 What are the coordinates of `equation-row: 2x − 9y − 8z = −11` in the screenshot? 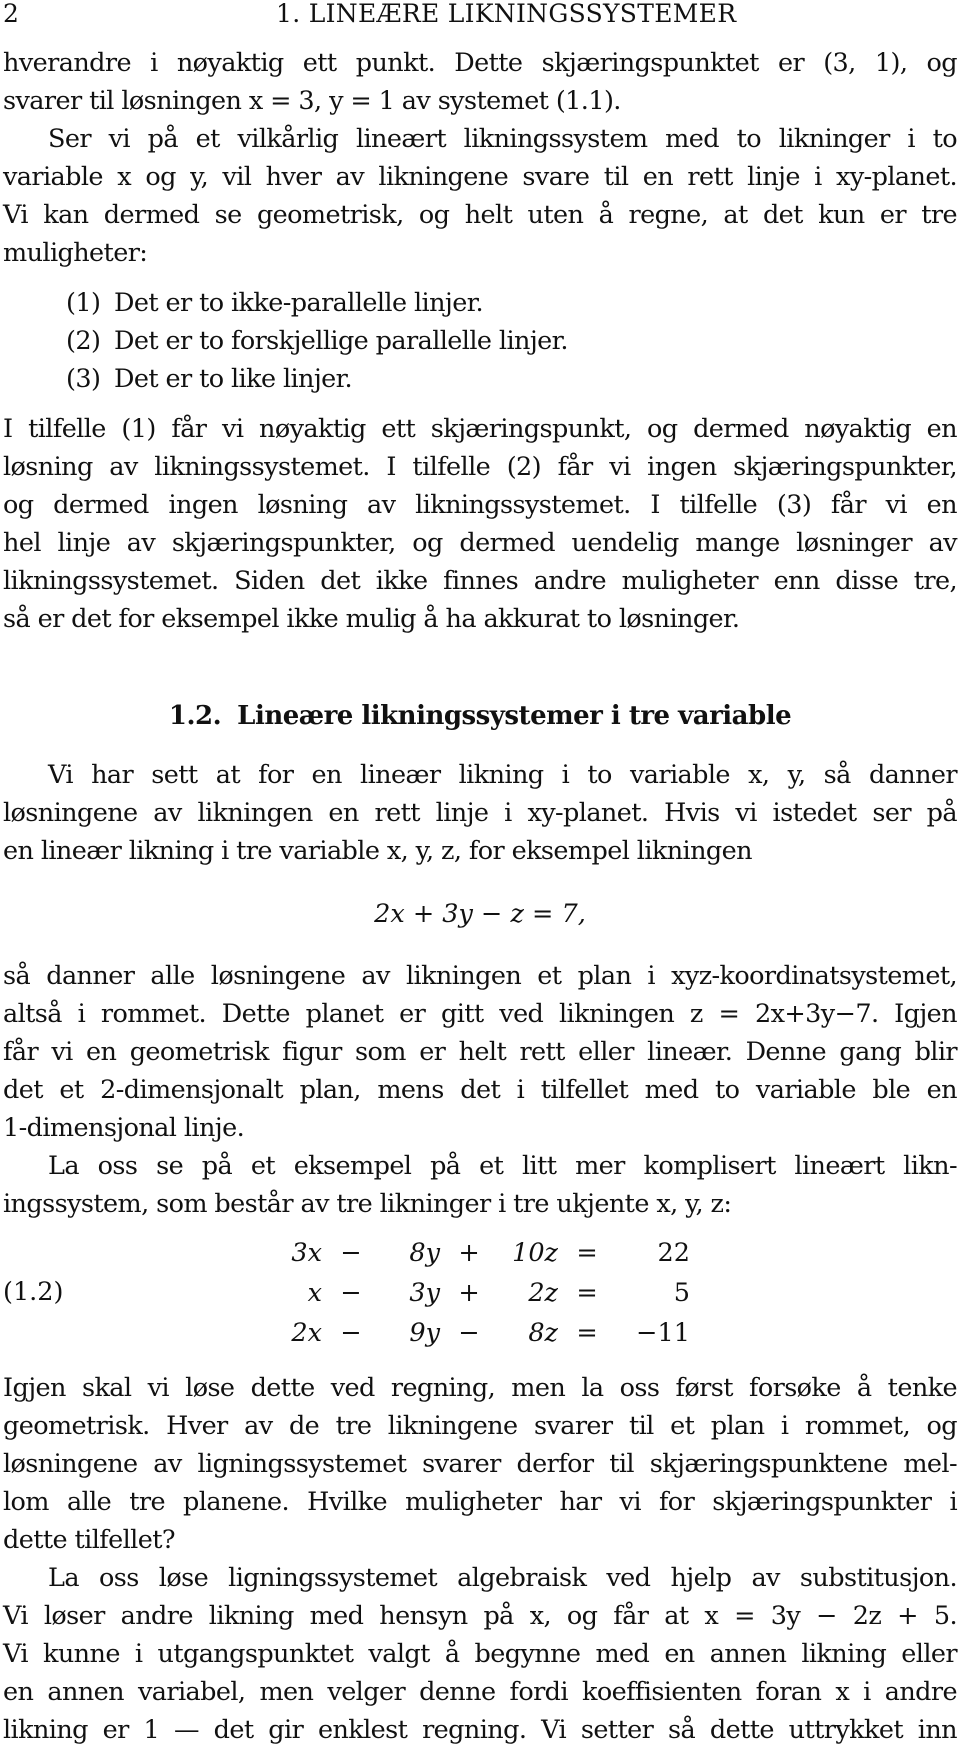 It's located at (476, 1333).